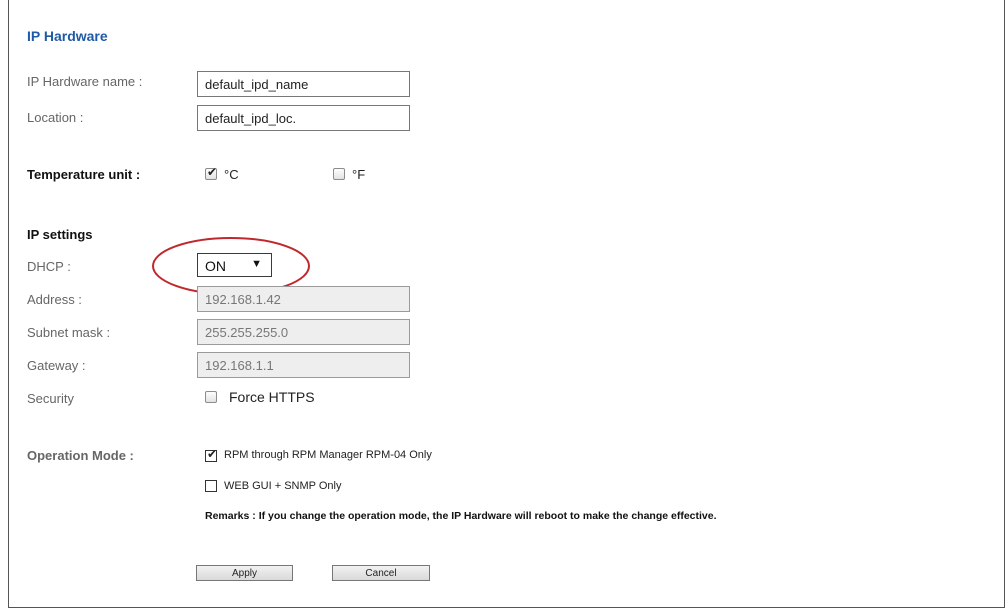  What do you see at coordinates (211, 486) in the screenshot?
I see `operation-mode-web-checkbox` at bounding box center [211, 486].